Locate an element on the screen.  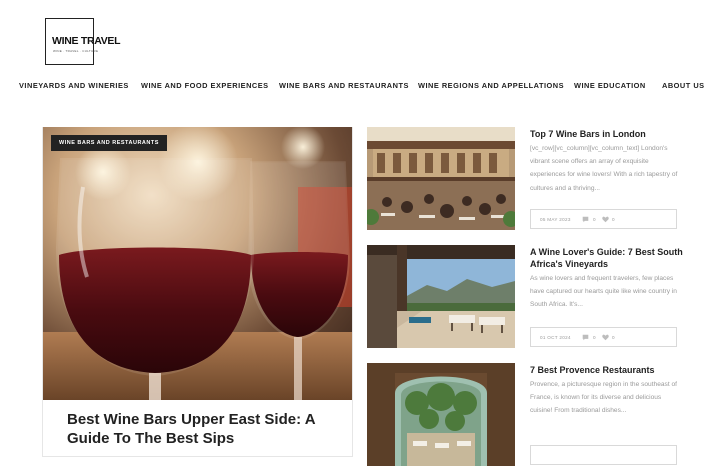
post-date: 01 OCT 2024 is located at coordinates (555, 337).